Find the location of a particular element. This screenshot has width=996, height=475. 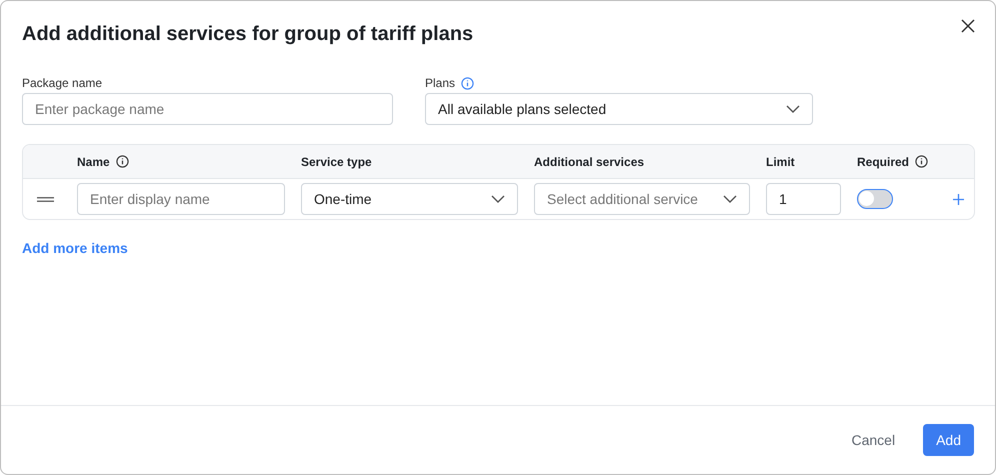

limit-field: 1 is located at coordinates (803, 199).